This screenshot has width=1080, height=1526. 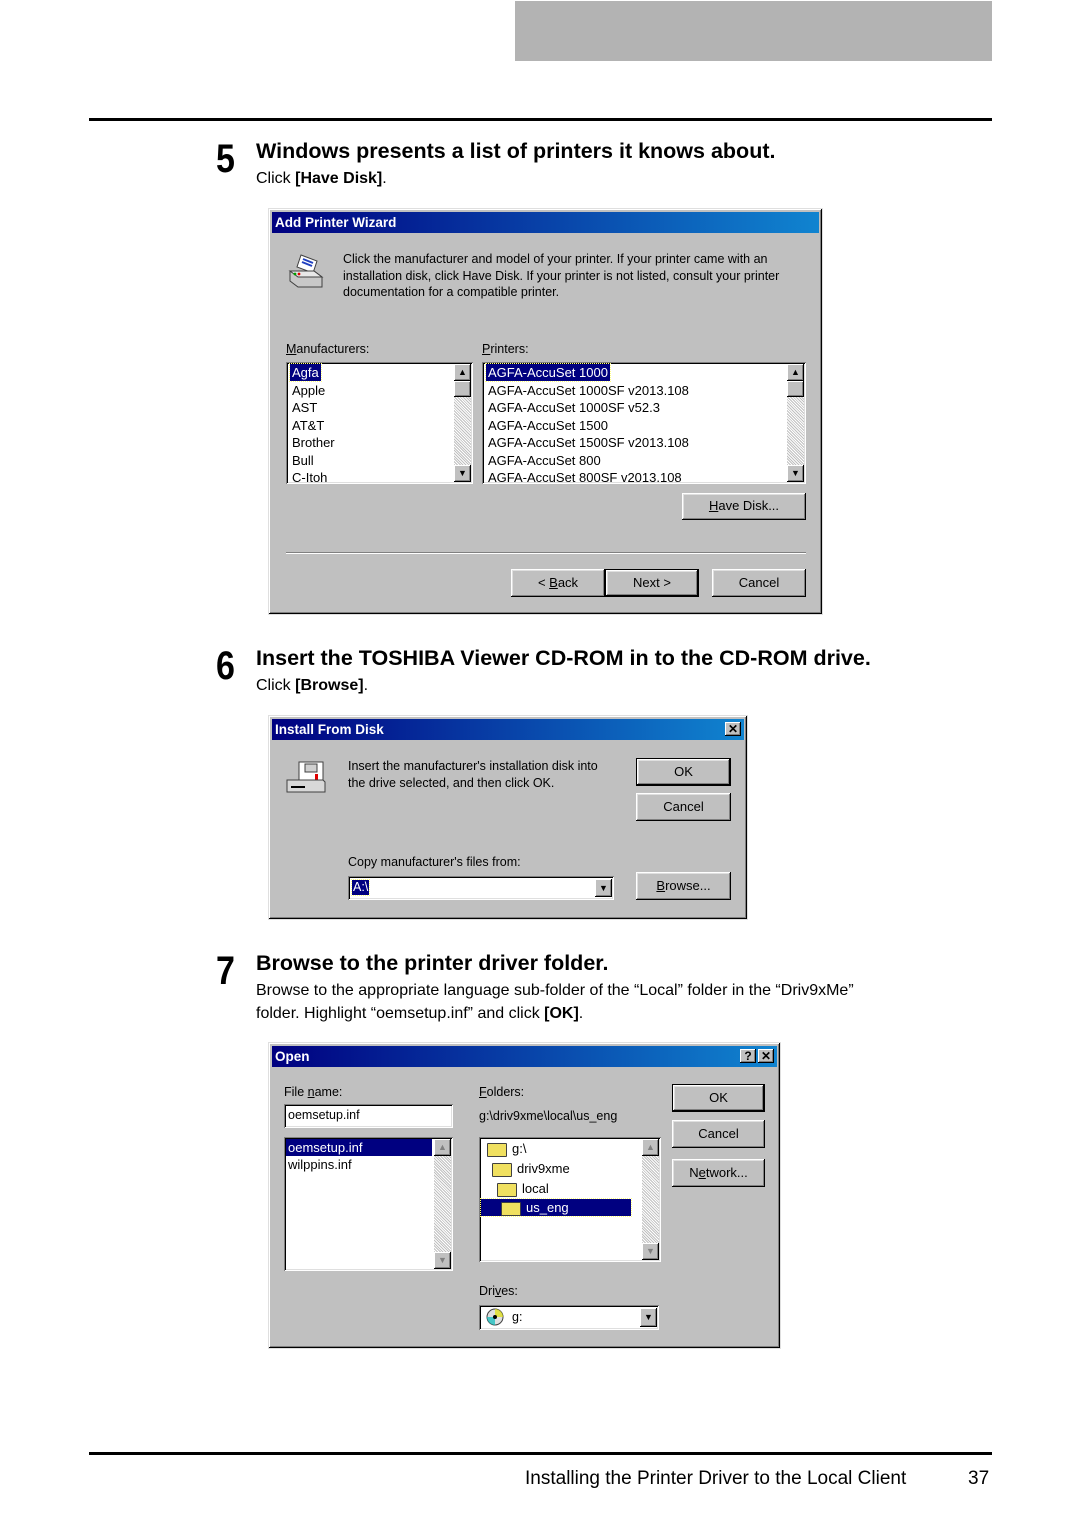 What do you see at coordinates (588, 390) in the screenshot?
I see `list-item: AGFA-AccuSet 1000SF v2013.108` at bounding box center [588, 390].